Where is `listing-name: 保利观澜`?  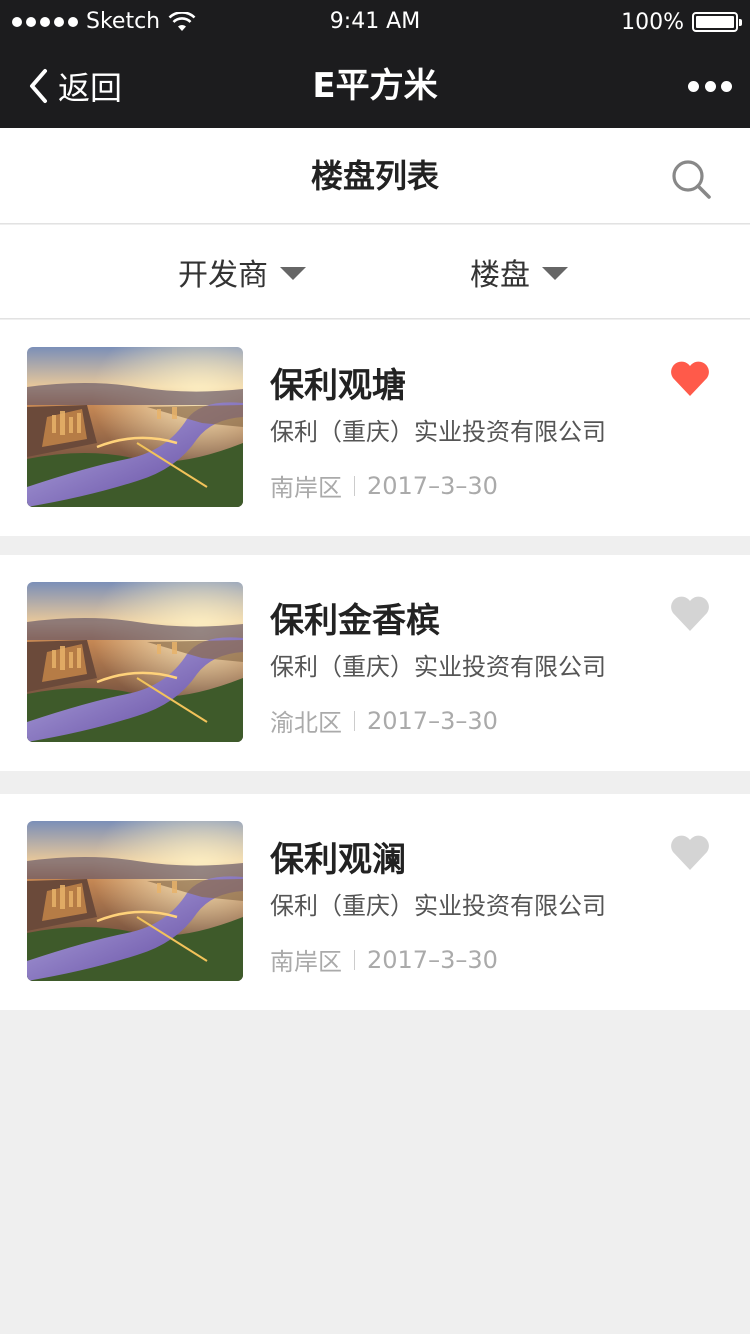 listing-name: 保利观澜 is located at coordinates (338, 860).